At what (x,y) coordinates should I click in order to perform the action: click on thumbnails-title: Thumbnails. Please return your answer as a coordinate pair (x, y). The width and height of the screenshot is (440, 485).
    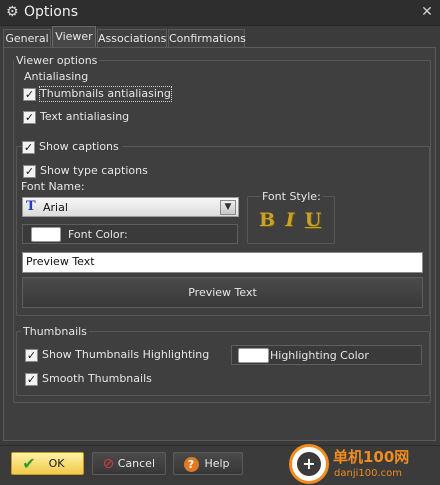
    Looking at the image, I should click on (55, 331).